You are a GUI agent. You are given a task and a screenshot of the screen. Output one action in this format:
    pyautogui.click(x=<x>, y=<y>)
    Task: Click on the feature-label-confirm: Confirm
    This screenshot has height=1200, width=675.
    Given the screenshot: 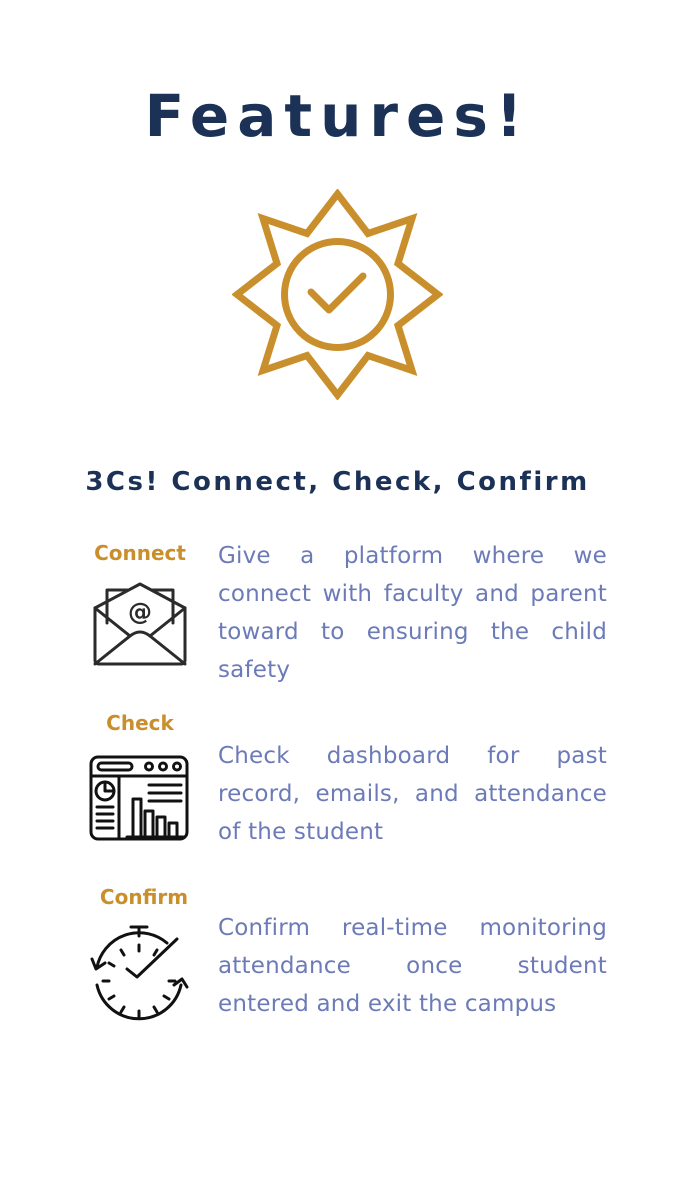 What is the action you would take?
    pyautogui.click(x=144, y=897)
    